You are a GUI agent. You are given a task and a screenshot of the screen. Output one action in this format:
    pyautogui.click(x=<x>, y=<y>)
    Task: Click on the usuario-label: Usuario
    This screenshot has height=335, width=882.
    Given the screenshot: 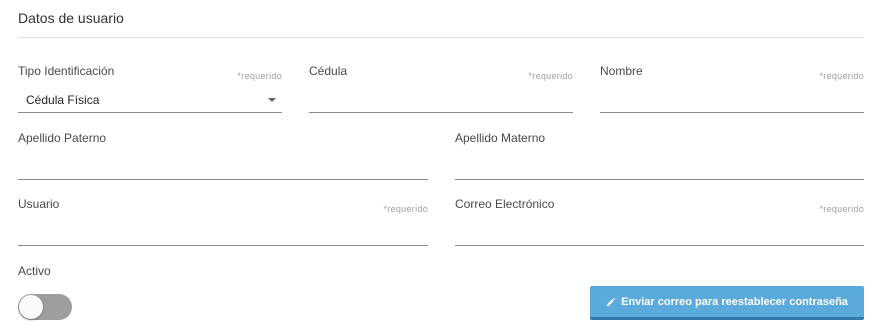 What is the action you would take?
    pyautogui.click(x=39, y=204)
    